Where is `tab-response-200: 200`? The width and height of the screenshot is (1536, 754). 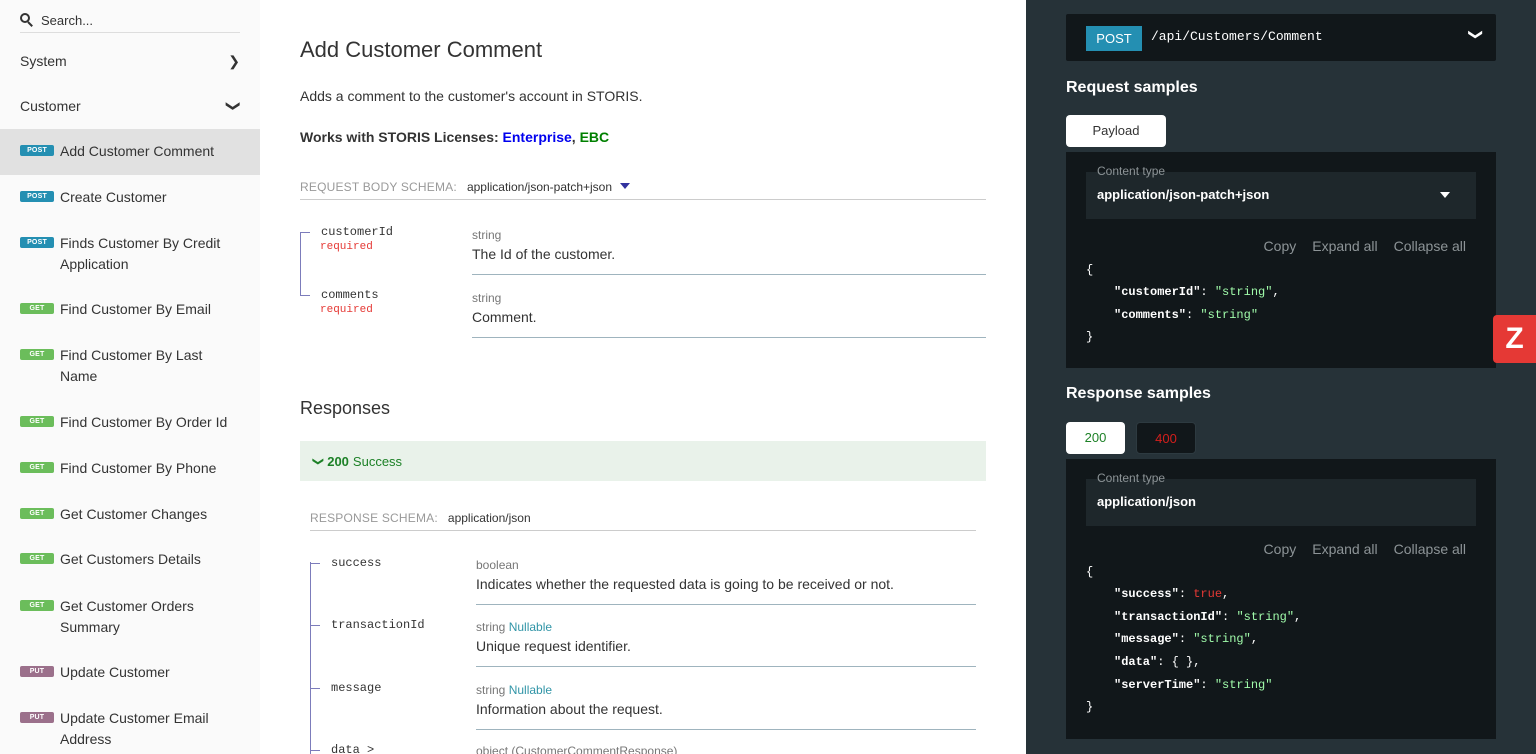
tab-response-200: 200 is located at coordinates (1095, 438).